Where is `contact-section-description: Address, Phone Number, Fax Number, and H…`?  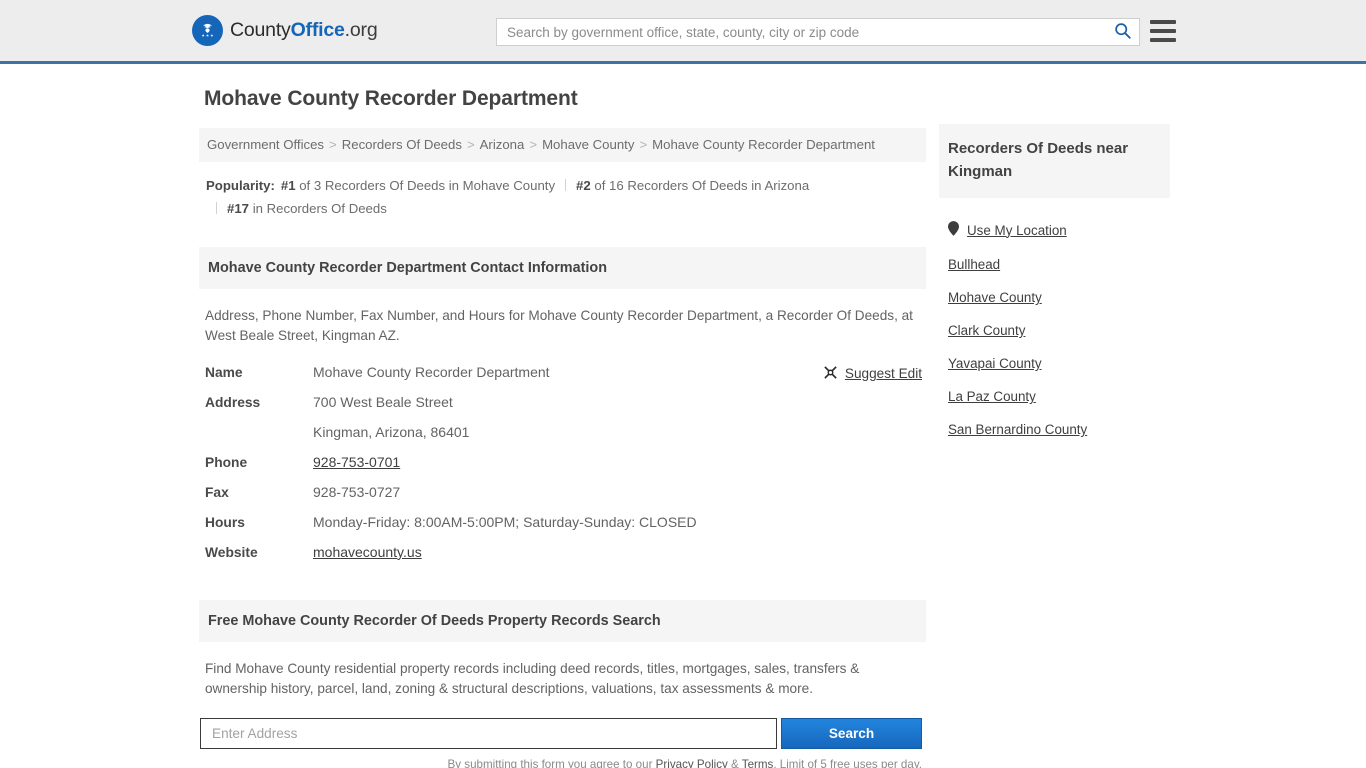 contact-section-description: Address, Phone Number, Fax Number, and H… is located at coordinates (559, 325).